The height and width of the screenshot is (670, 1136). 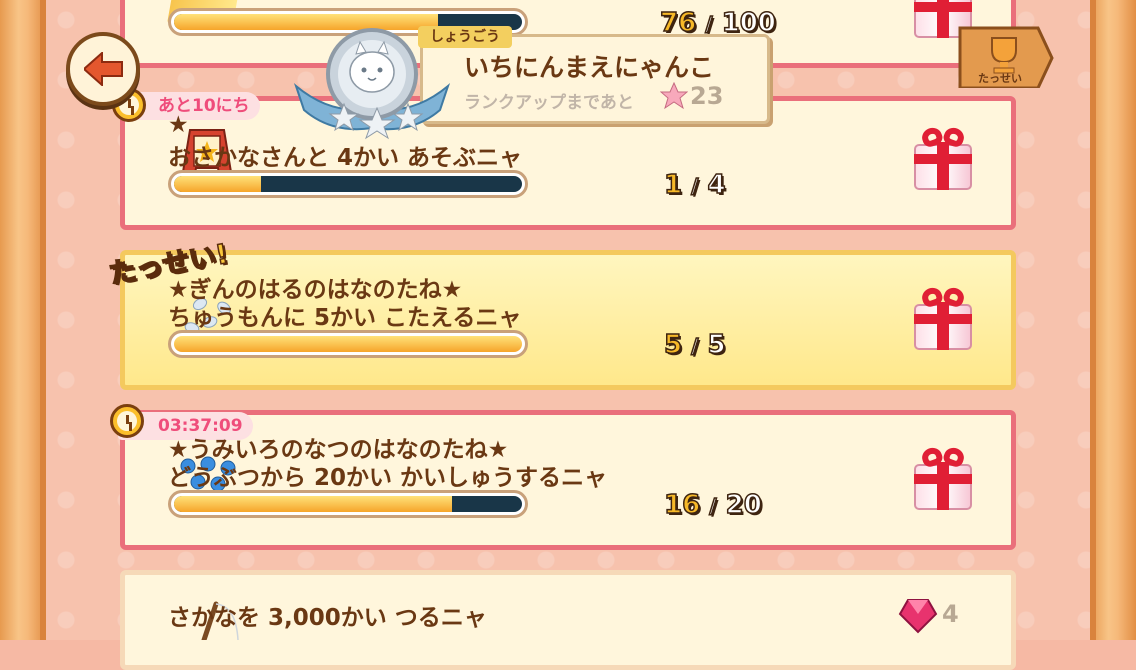 What do you see at coordinates (918, 616) in the screenshot?
I see `gem-icon` at bounding box center [918, 616].